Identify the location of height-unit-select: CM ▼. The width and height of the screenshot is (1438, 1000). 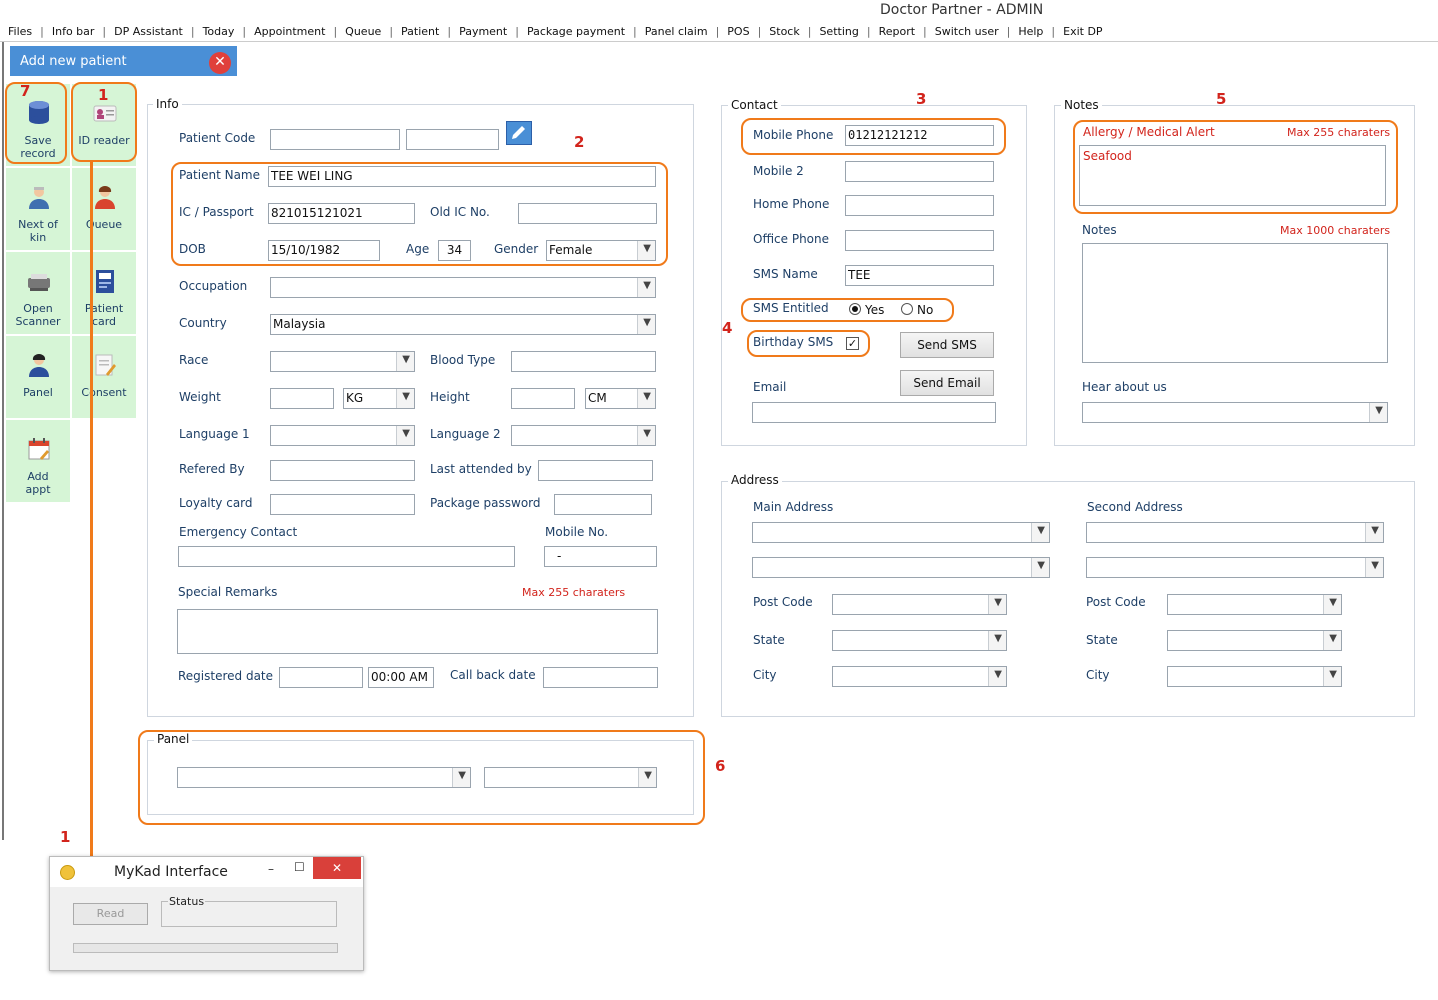
(620, 398).